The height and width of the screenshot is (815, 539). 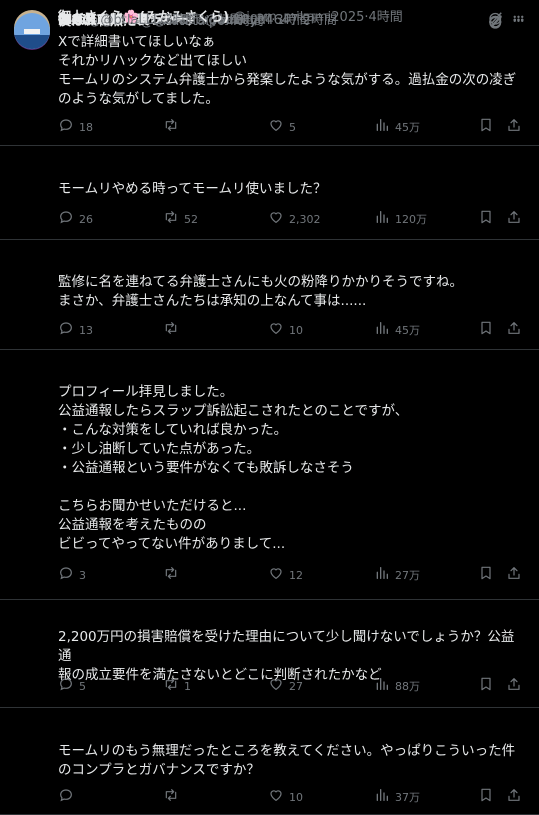 What do you see at coordinates (86, 330) in the screenshot?
I see `replie-count: 13` at bounding box center [86, 330].